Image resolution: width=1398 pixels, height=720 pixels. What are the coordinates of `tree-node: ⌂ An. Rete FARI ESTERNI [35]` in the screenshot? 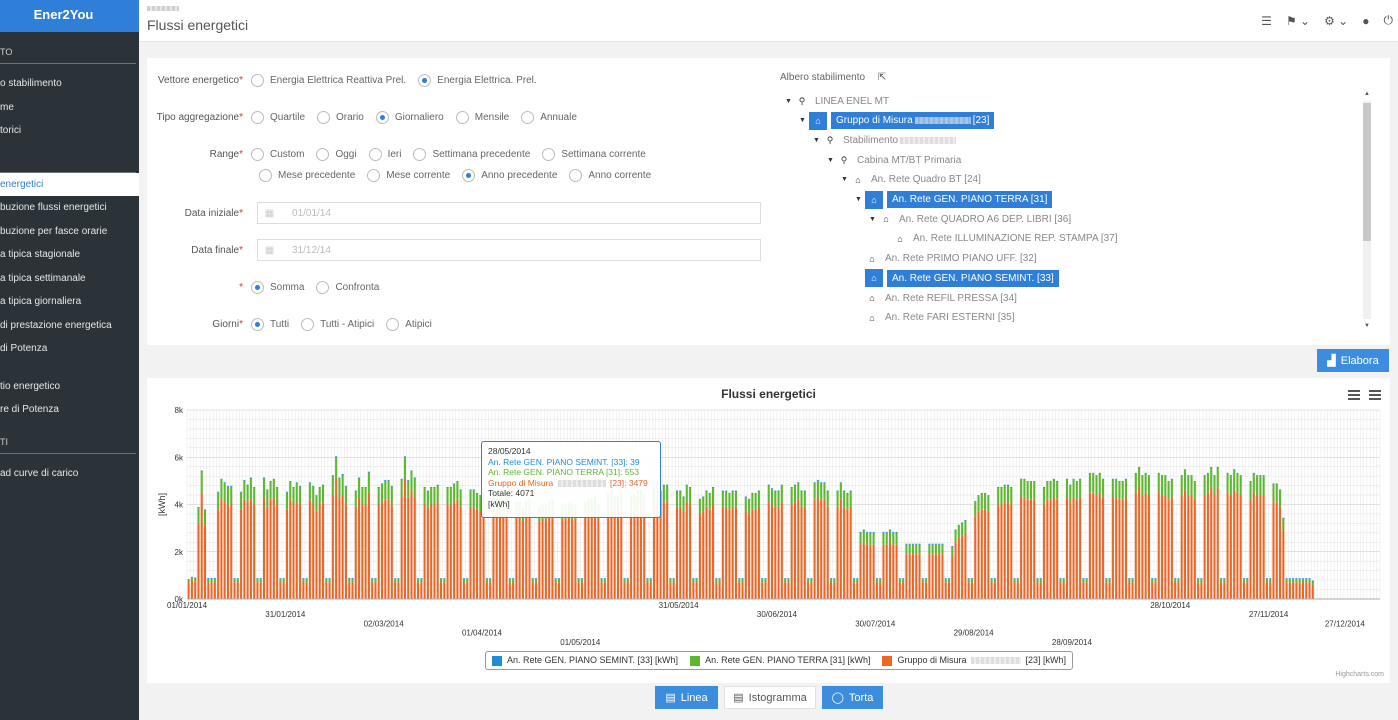 It's located at (934, 318).